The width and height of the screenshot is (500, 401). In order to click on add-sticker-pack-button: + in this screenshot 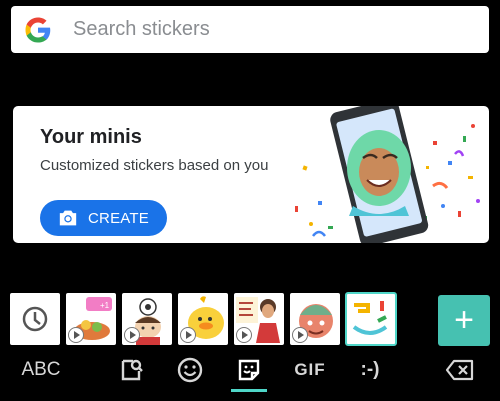, I will do `click(464, 320)`.